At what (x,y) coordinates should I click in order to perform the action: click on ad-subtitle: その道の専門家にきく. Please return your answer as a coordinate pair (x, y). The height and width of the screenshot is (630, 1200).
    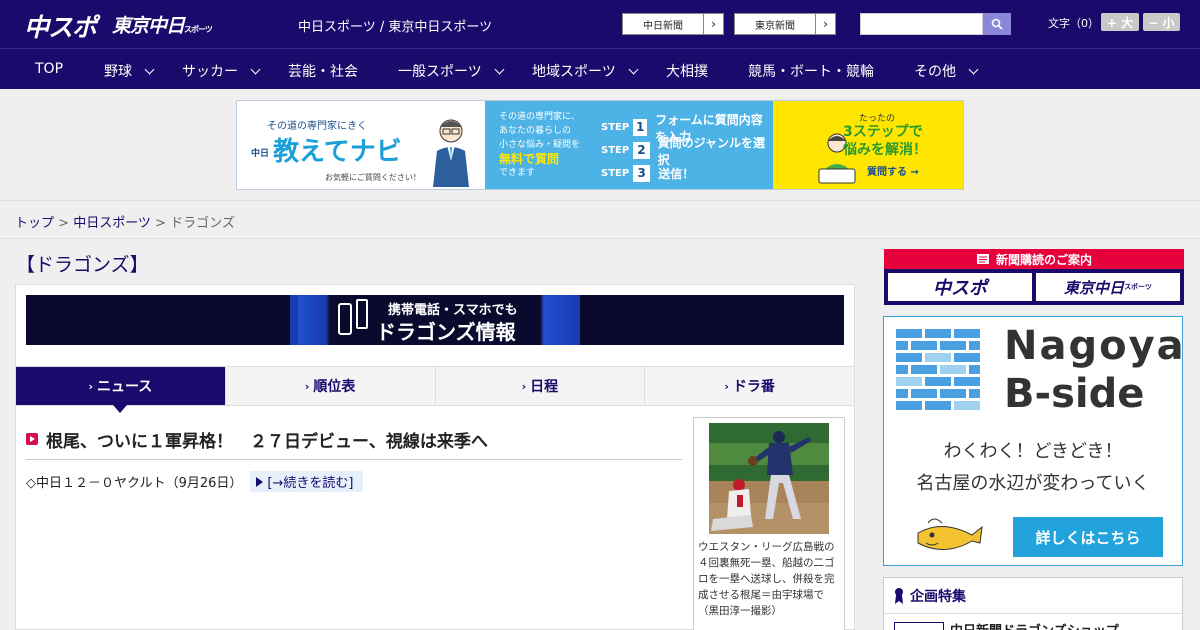
    Looking at the image, I should click on (317, 126).